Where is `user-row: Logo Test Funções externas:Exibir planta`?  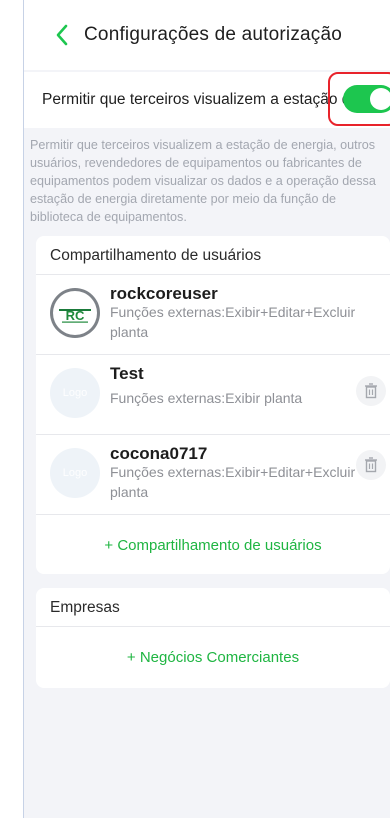 user-row: Logo Test Funções externas:Exibir planta is located at coordinates (213, 394).